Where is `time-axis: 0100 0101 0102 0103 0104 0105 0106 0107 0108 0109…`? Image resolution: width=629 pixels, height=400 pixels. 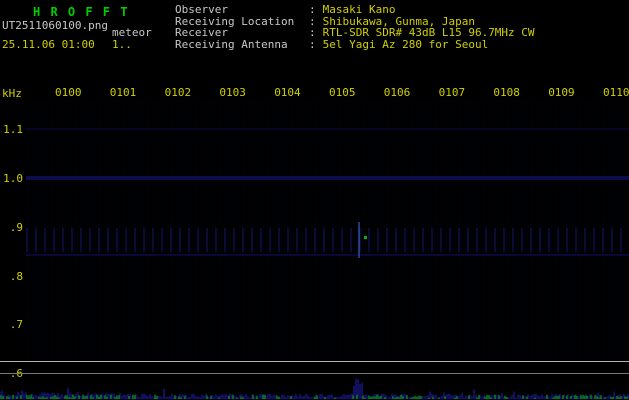 time-axis: 0100 0101 0102 0103 0104 0105 0106 0107 0108 0109… is located at coordinates (314, 92).